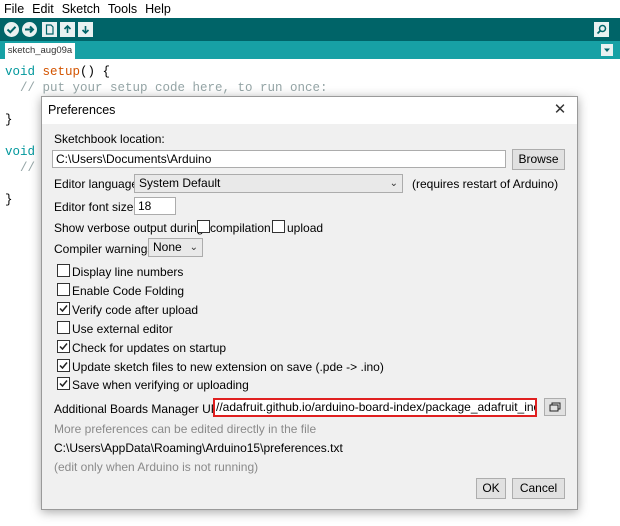 Image resolution: width=620 pixels, height=526 pixels. I want to click on new-icon, so click(49, 29).